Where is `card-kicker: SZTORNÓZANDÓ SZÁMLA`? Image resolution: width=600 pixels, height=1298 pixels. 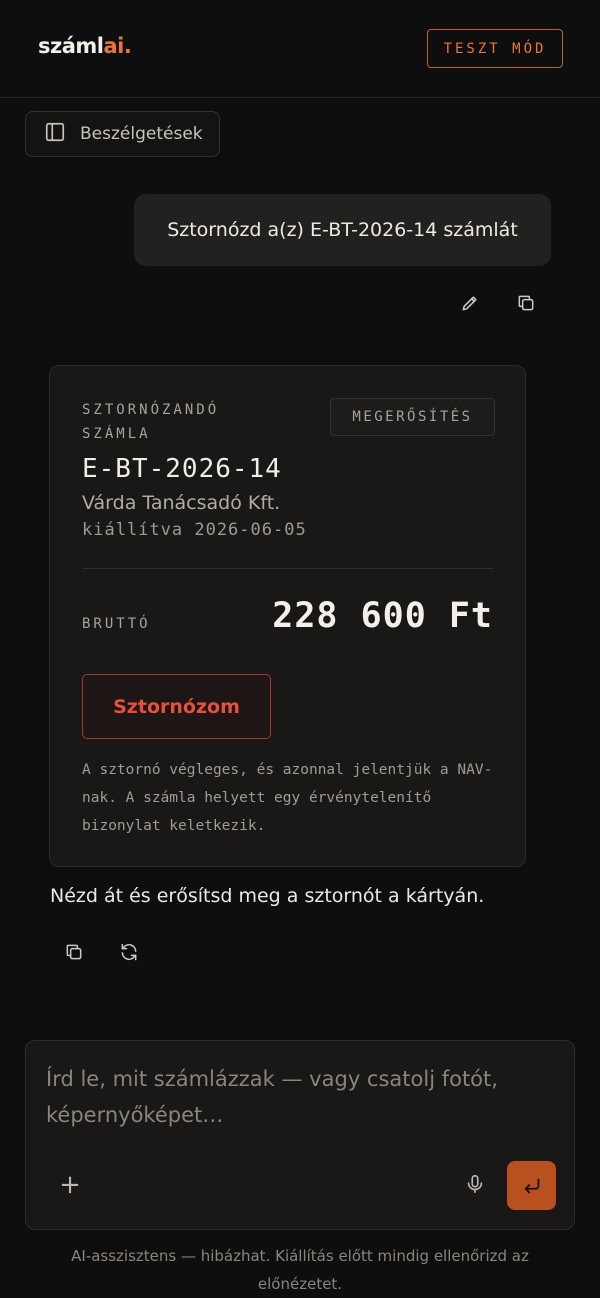
card-kicker: SZTORNÓZANDÓ SZÁMLA is located at coordinates (151, 422).